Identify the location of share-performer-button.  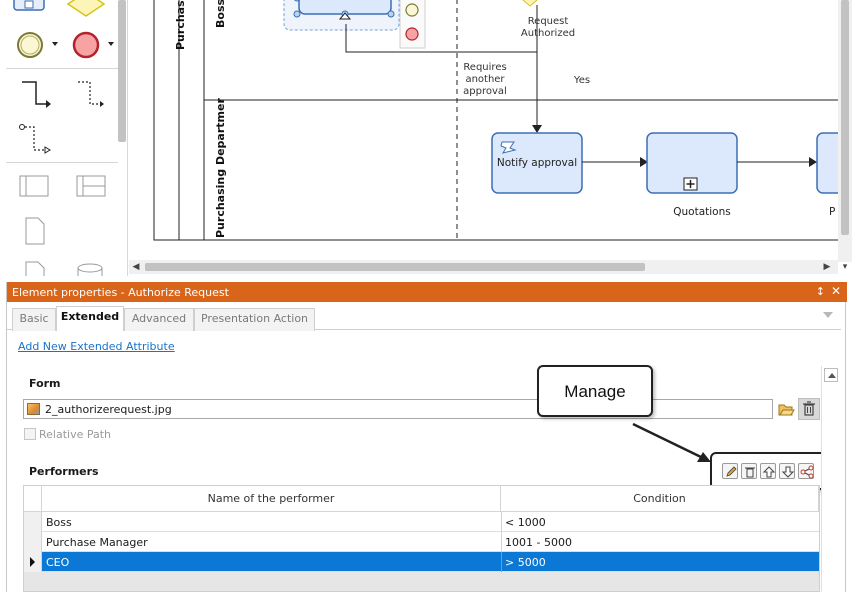
(806, 471).